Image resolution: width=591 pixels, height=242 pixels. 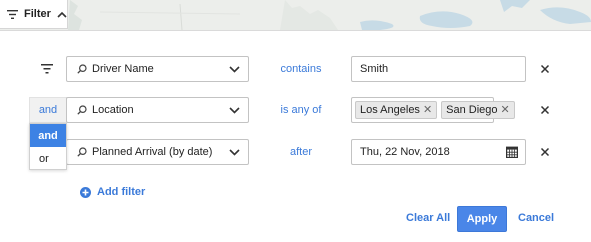 I want to click on date-input-planned-arrival: Thu, 22 Nov, 2018, so click(x=438, y=152).